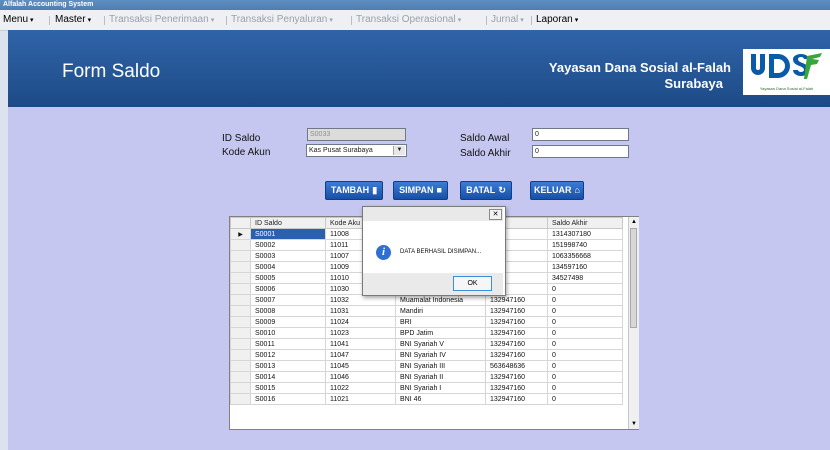  Describe the element at coordinates (440, 333) in the screenshot. I see `table-cell: BPD Jatim` at that location.